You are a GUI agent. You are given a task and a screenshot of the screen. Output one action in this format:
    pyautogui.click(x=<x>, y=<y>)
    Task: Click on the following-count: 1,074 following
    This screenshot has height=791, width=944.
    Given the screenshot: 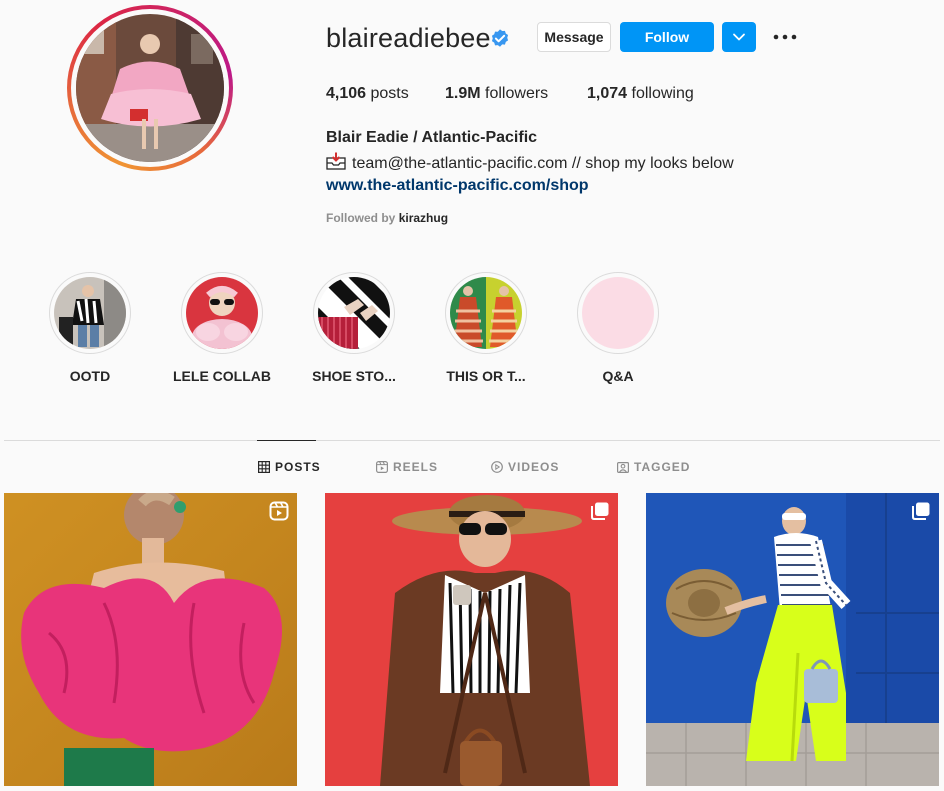 What is the action you would take?
    pyautogui.click(x=640, y=94)
    